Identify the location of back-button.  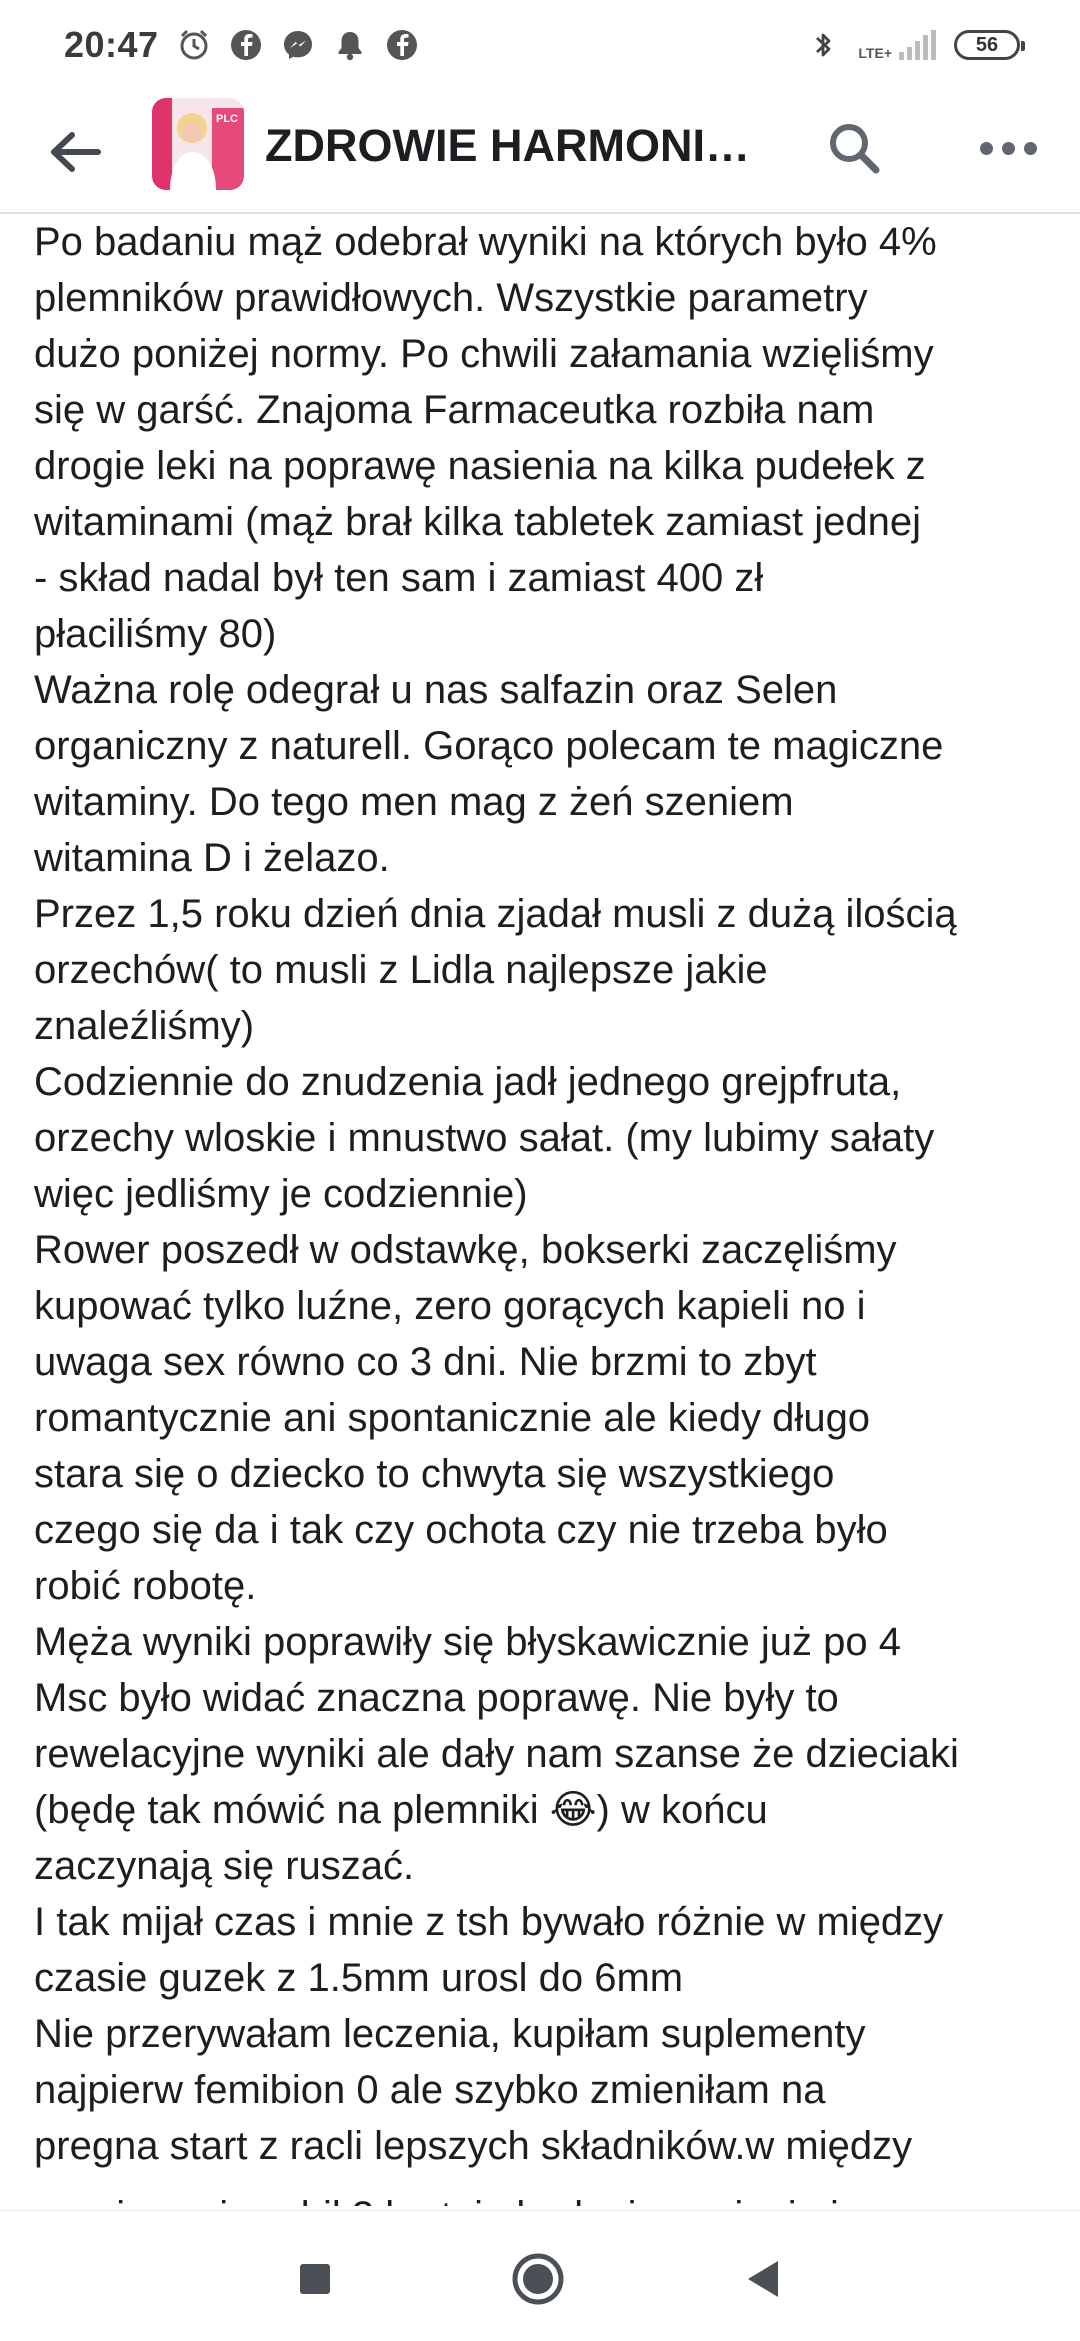
(762, 2279).